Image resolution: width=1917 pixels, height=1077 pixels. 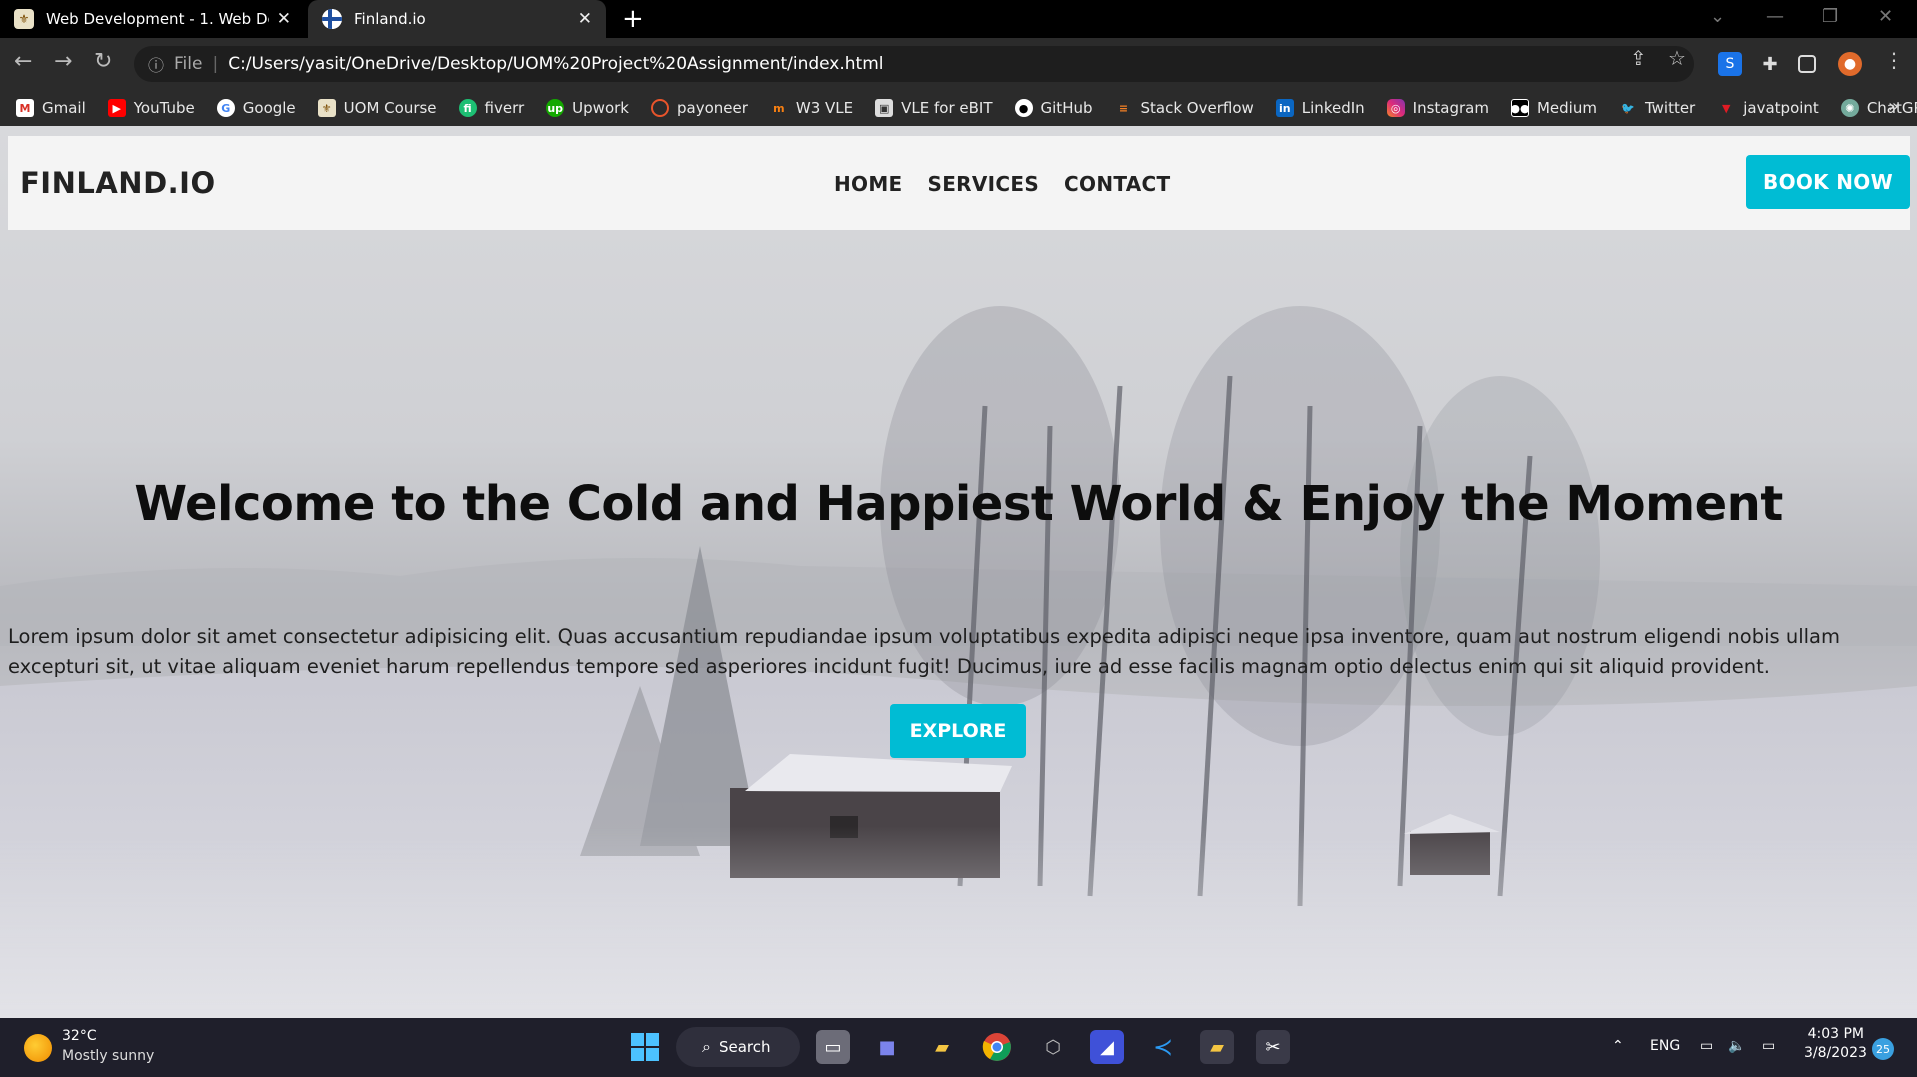 What do you see at coordinates (1023, 108) in the screenshot?
I see `github-icon: ●` at bounding box center [1023, 108].